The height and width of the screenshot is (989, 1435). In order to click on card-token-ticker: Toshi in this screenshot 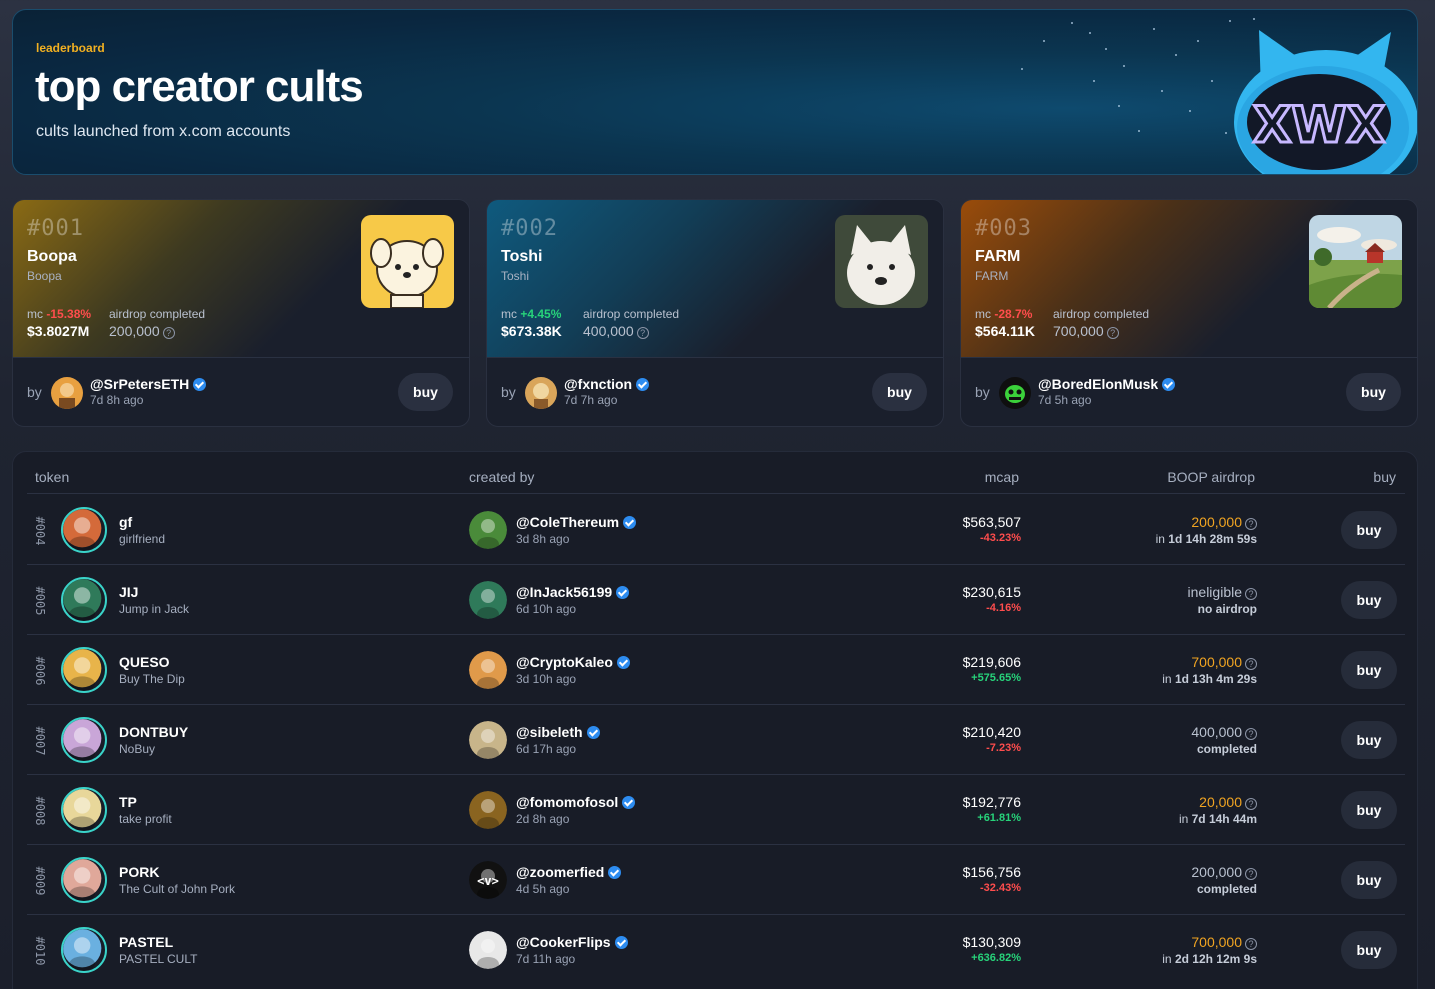, I will do `click(515, 276)`.